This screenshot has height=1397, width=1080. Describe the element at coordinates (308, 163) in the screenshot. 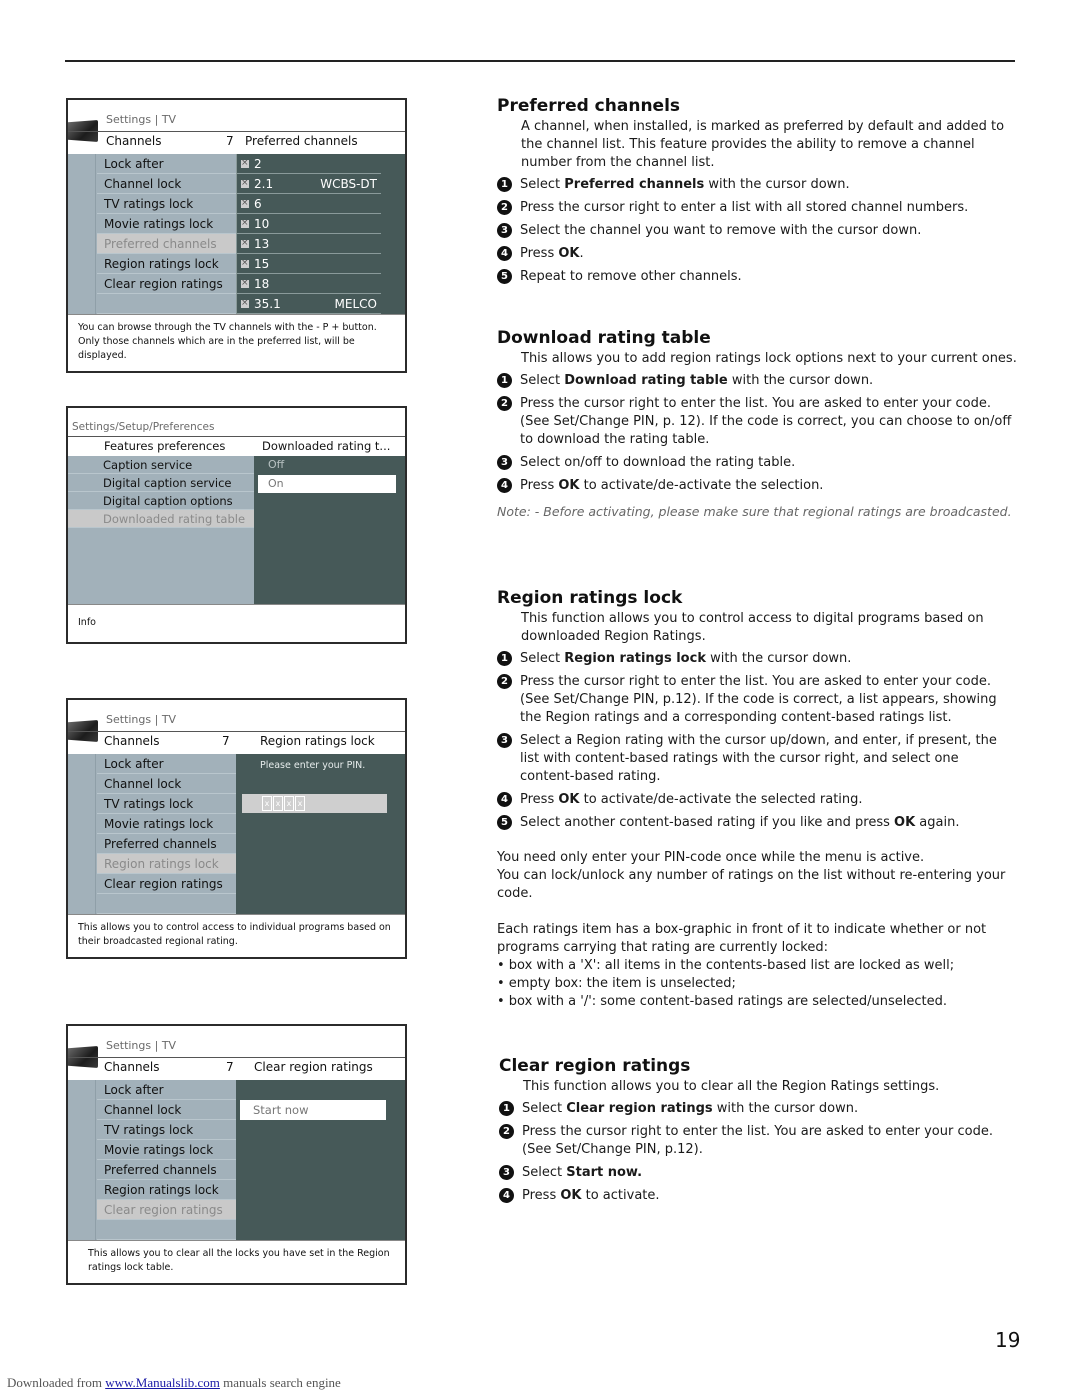

I see `channel-row: 2` at that location.